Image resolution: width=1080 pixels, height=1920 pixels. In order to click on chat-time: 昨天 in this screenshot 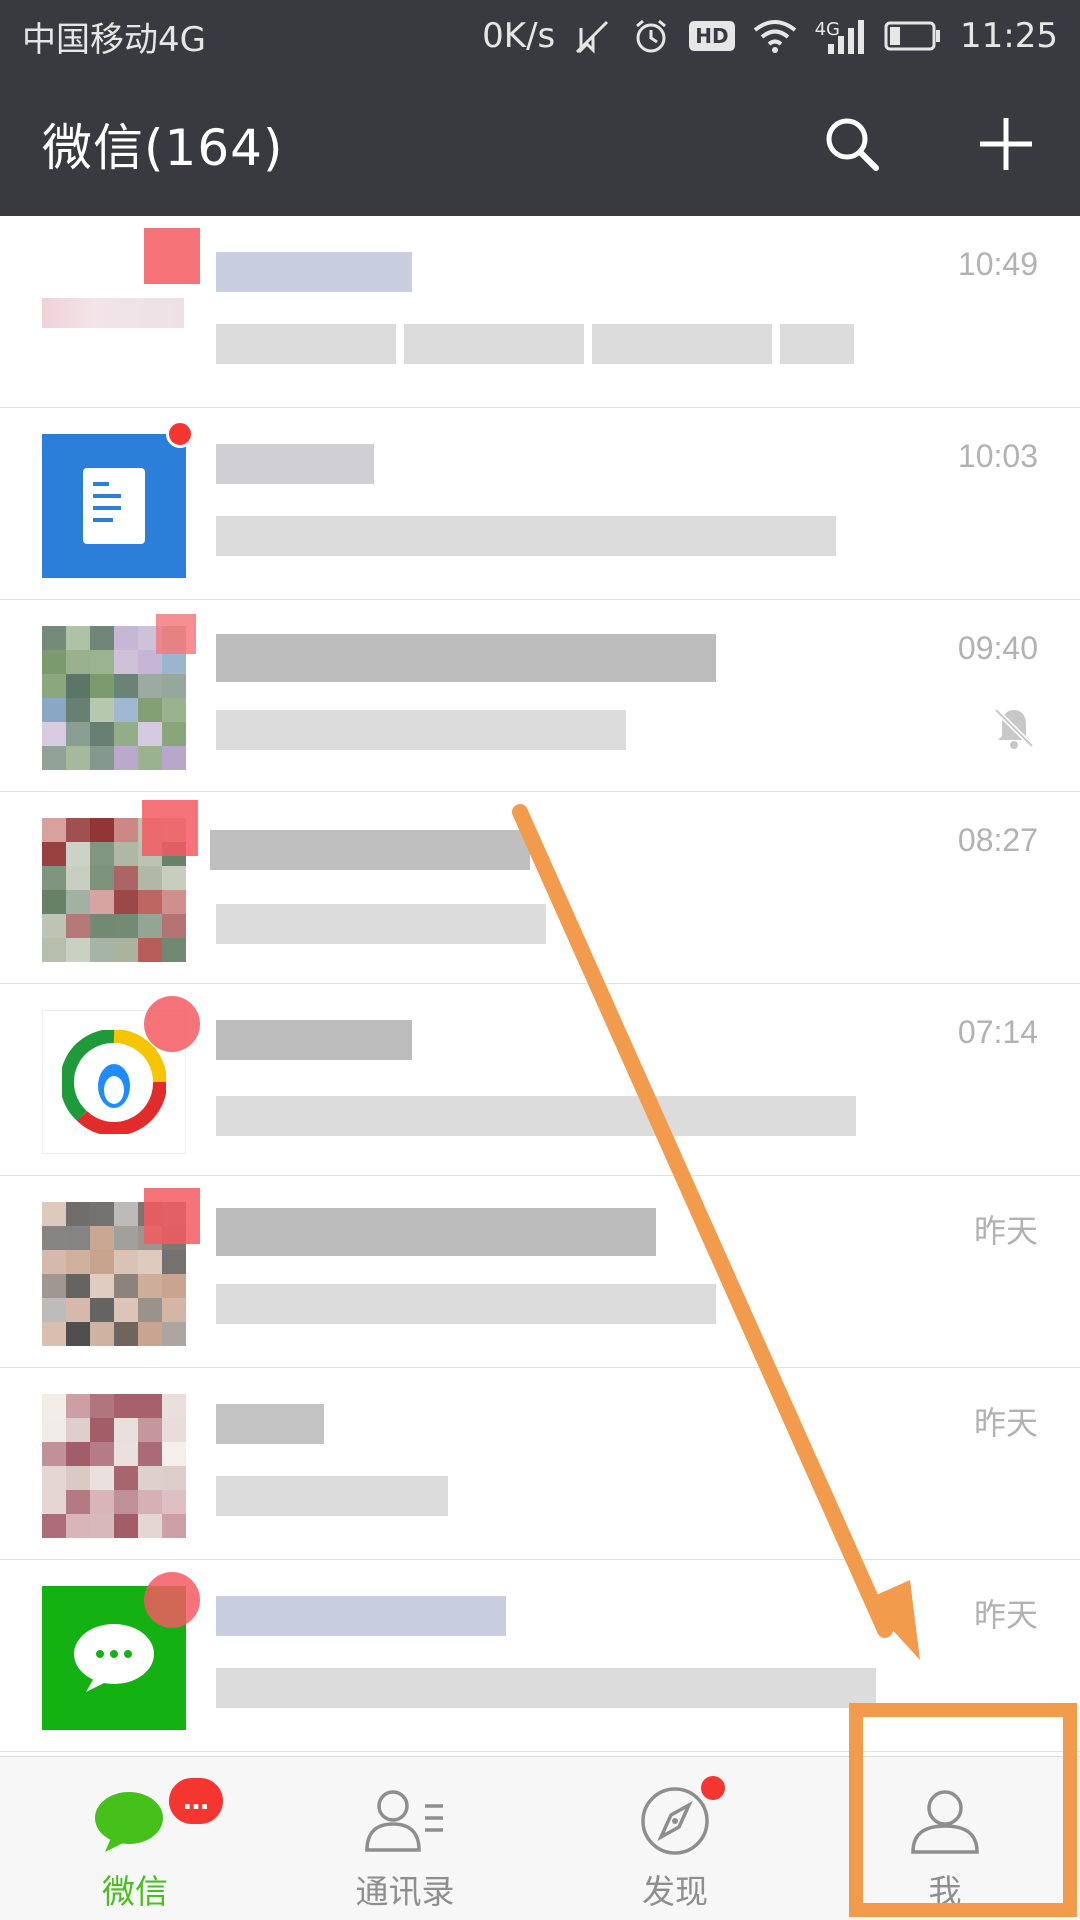, I will do `click(1005, 1231)`.